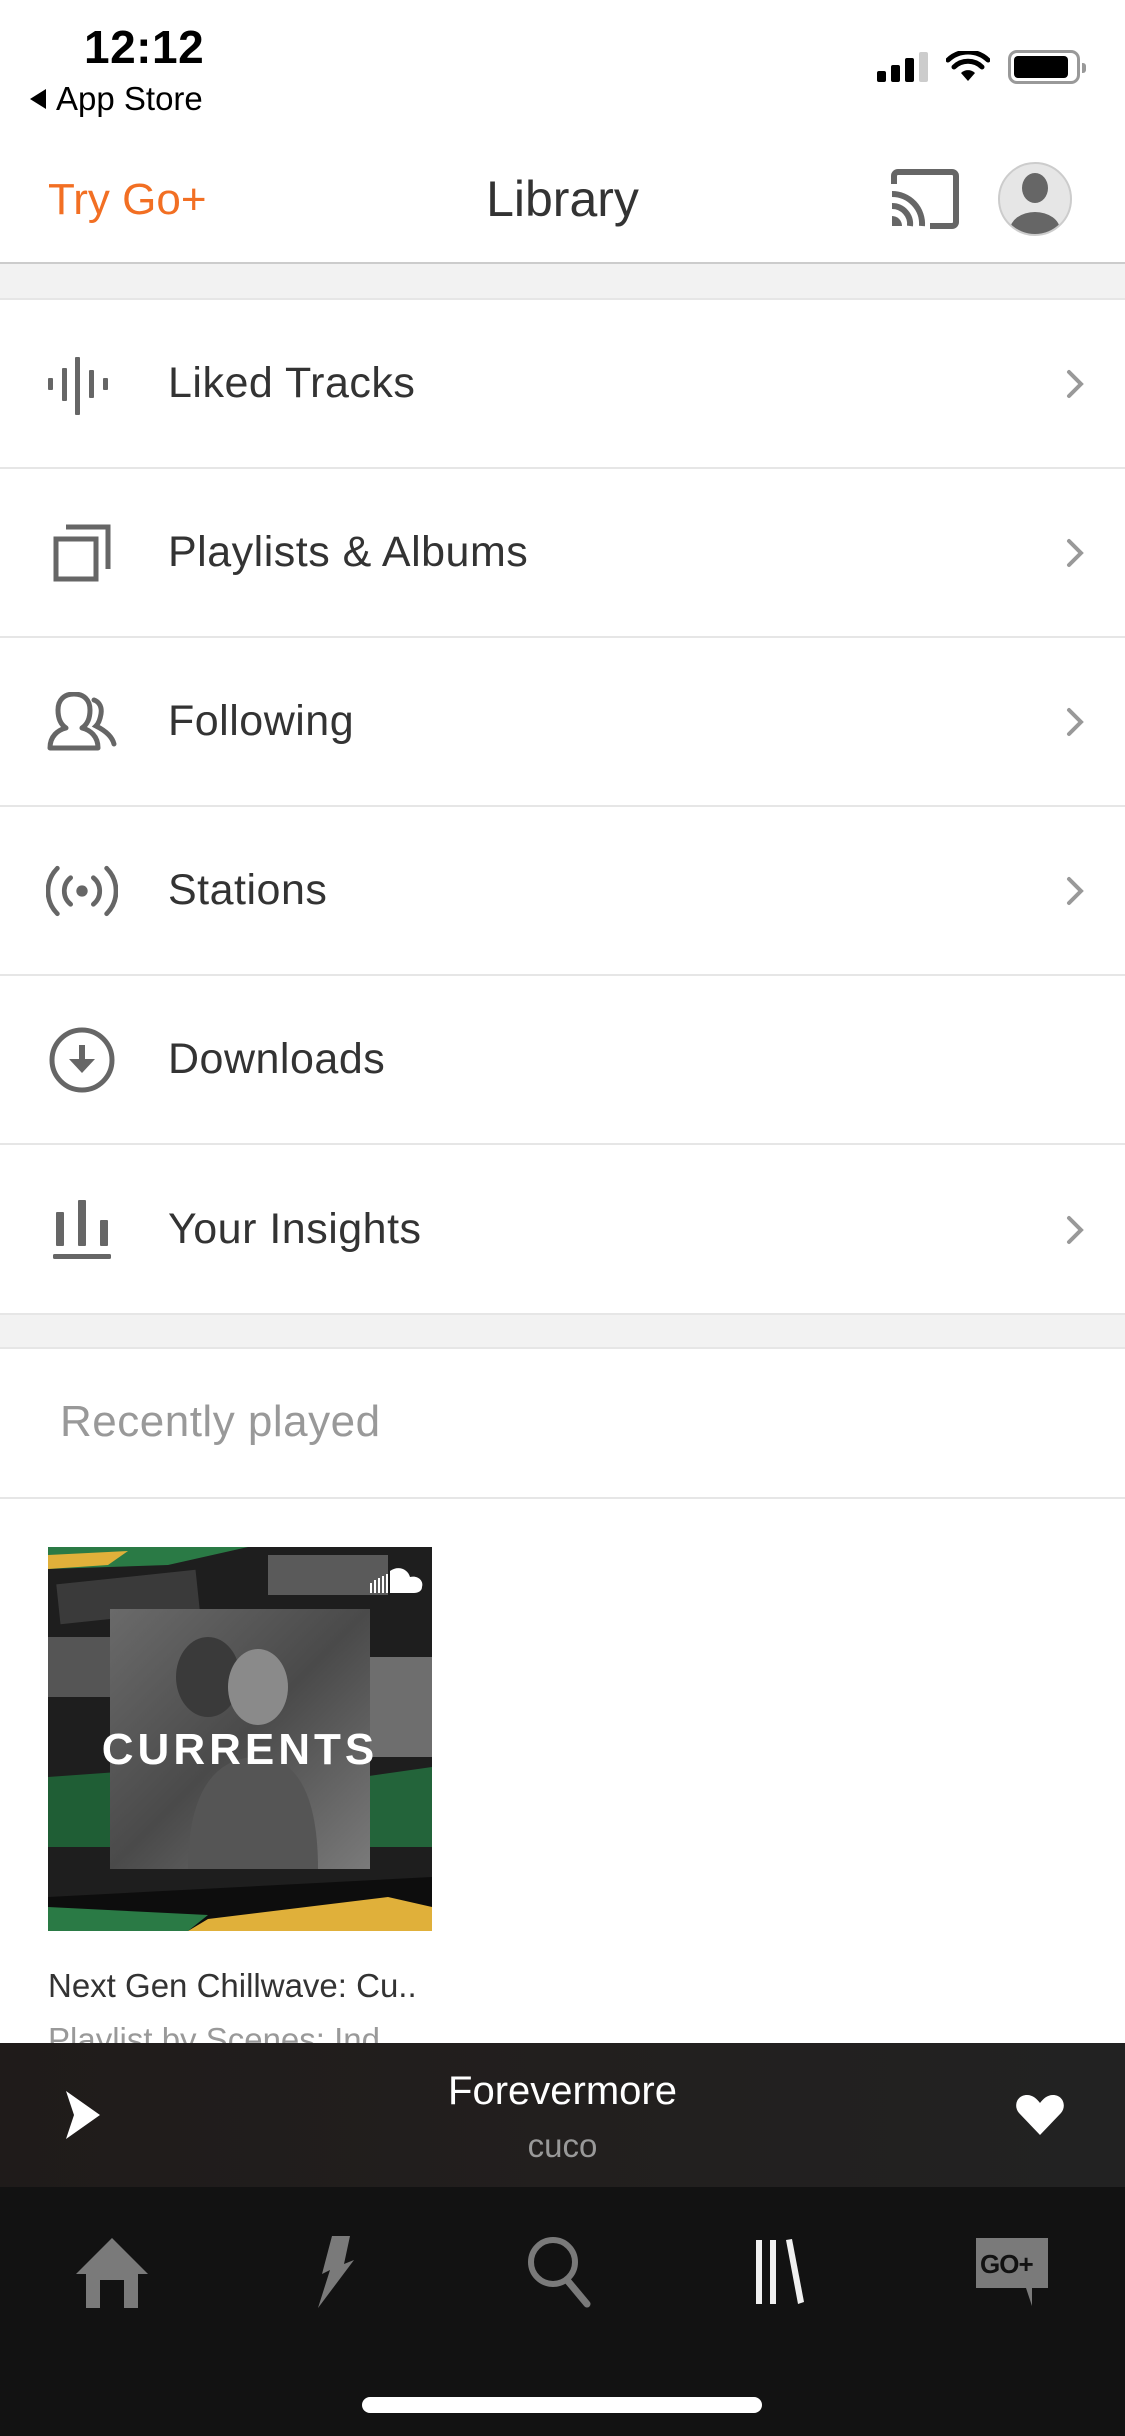 Image resolution: width=1125 pixels, height=2436 pixels. I want to click on menu-label: Playlists & Albums, so click(348, 552).